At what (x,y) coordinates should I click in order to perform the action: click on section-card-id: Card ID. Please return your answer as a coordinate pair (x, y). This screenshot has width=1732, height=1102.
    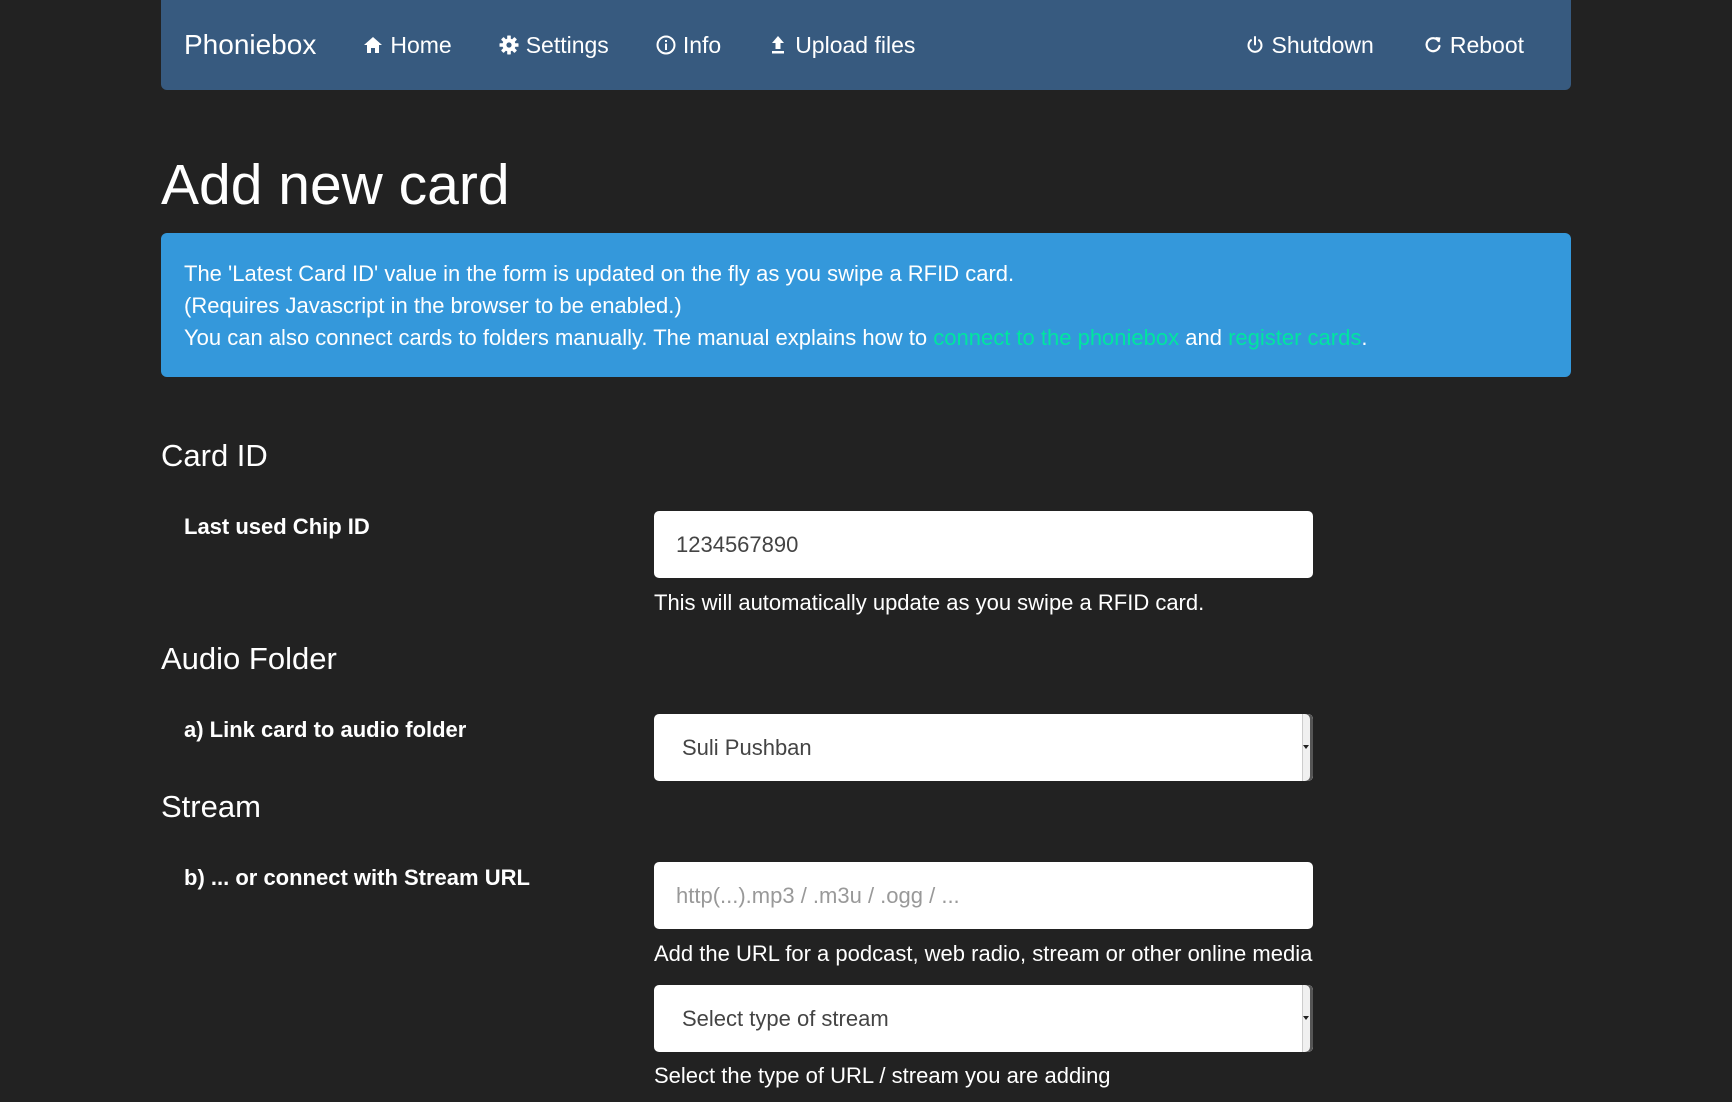
    Looking at the image, I should click on (214, 455).